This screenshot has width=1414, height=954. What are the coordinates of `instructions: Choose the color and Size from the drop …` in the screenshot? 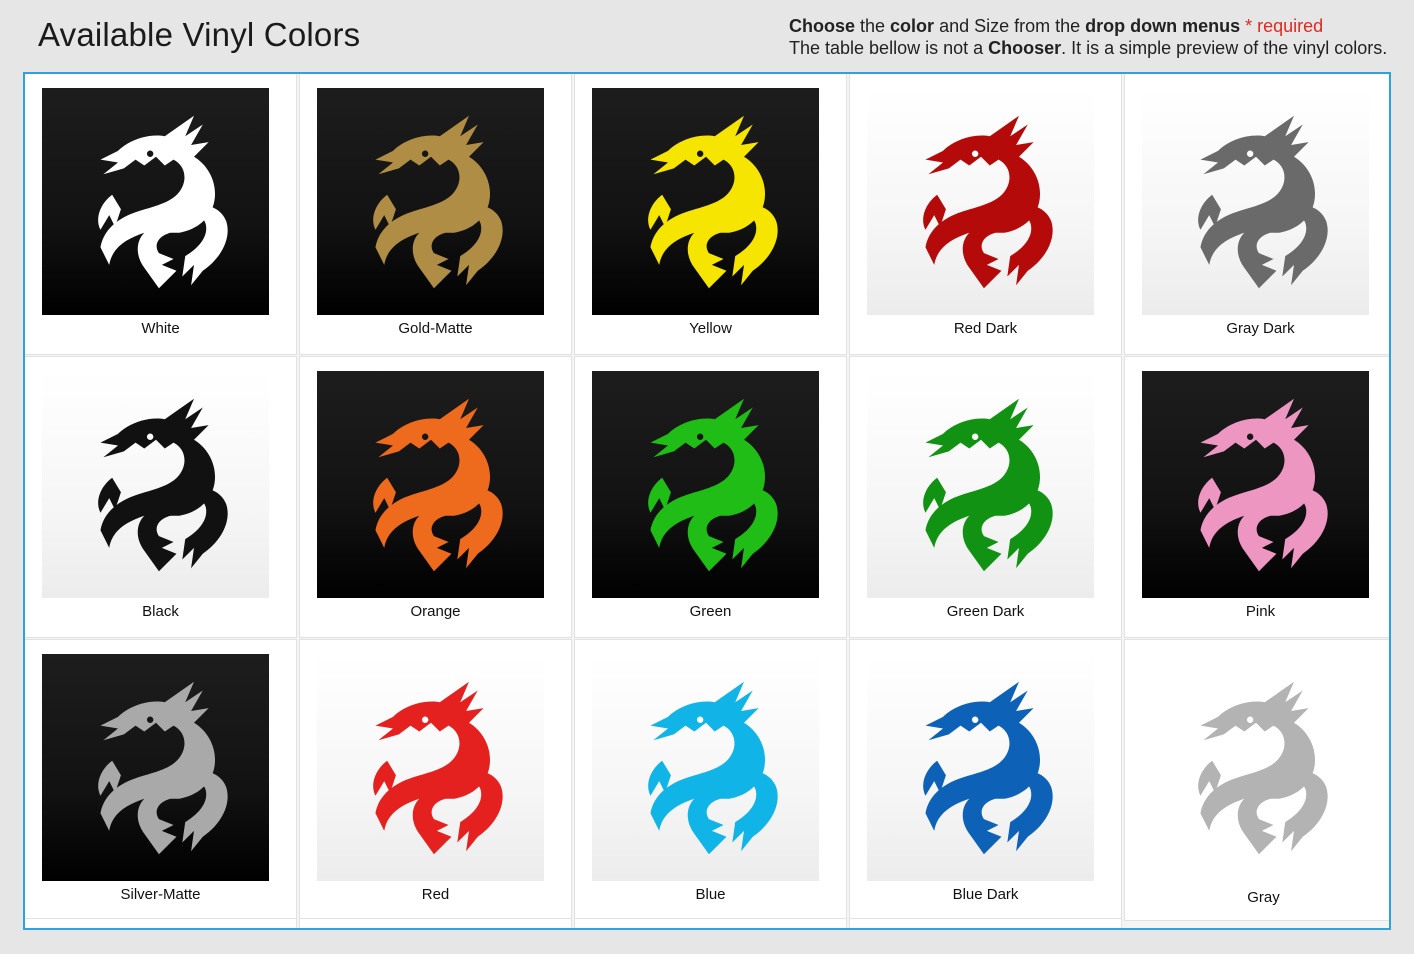 It's located at (1088, 37).